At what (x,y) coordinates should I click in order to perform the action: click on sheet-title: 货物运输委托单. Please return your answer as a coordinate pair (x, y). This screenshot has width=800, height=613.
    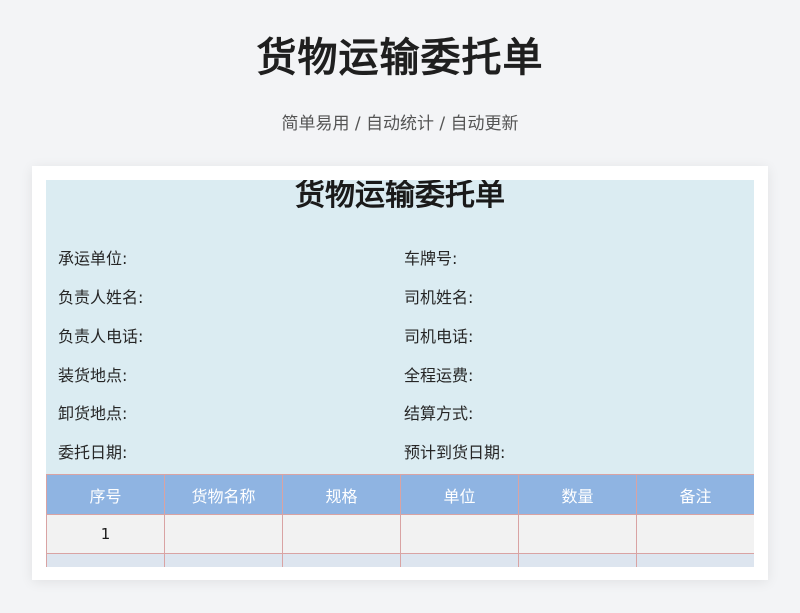
    Looking at the image, I should click on (400, 196).